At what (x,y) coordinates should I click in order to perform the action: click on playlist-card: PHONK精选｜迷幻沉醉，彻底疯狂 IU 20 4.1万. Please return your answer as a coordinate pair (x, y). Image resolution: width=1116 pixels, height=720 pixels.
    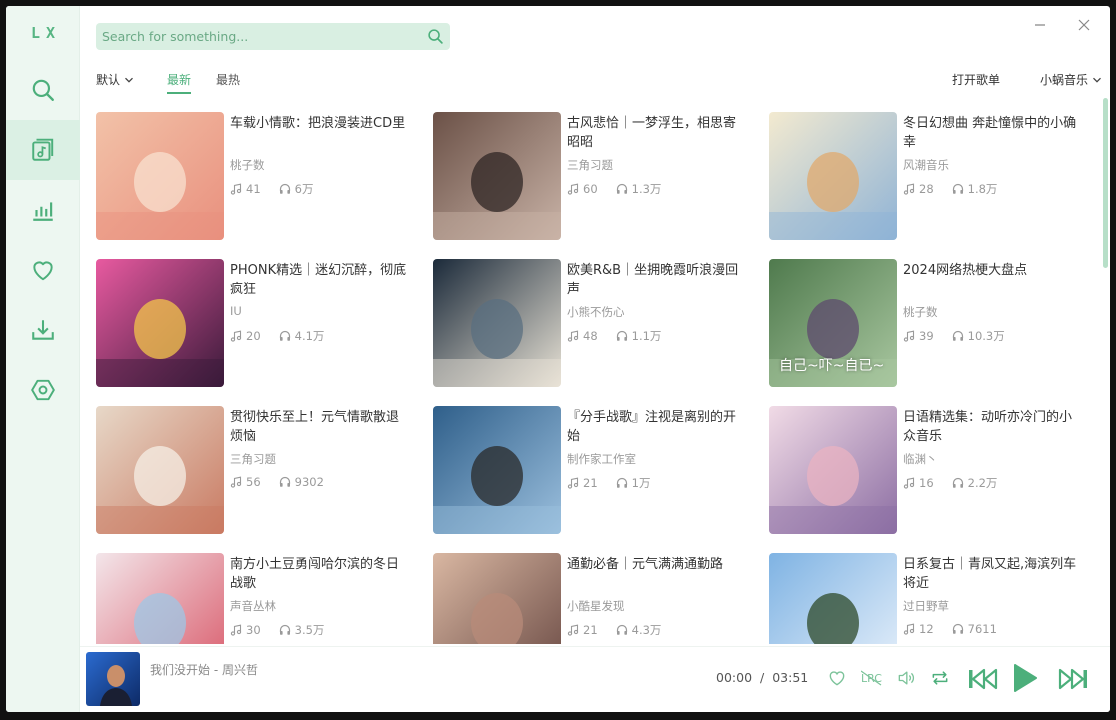
    Looking at the image, I should click on (256, 323).